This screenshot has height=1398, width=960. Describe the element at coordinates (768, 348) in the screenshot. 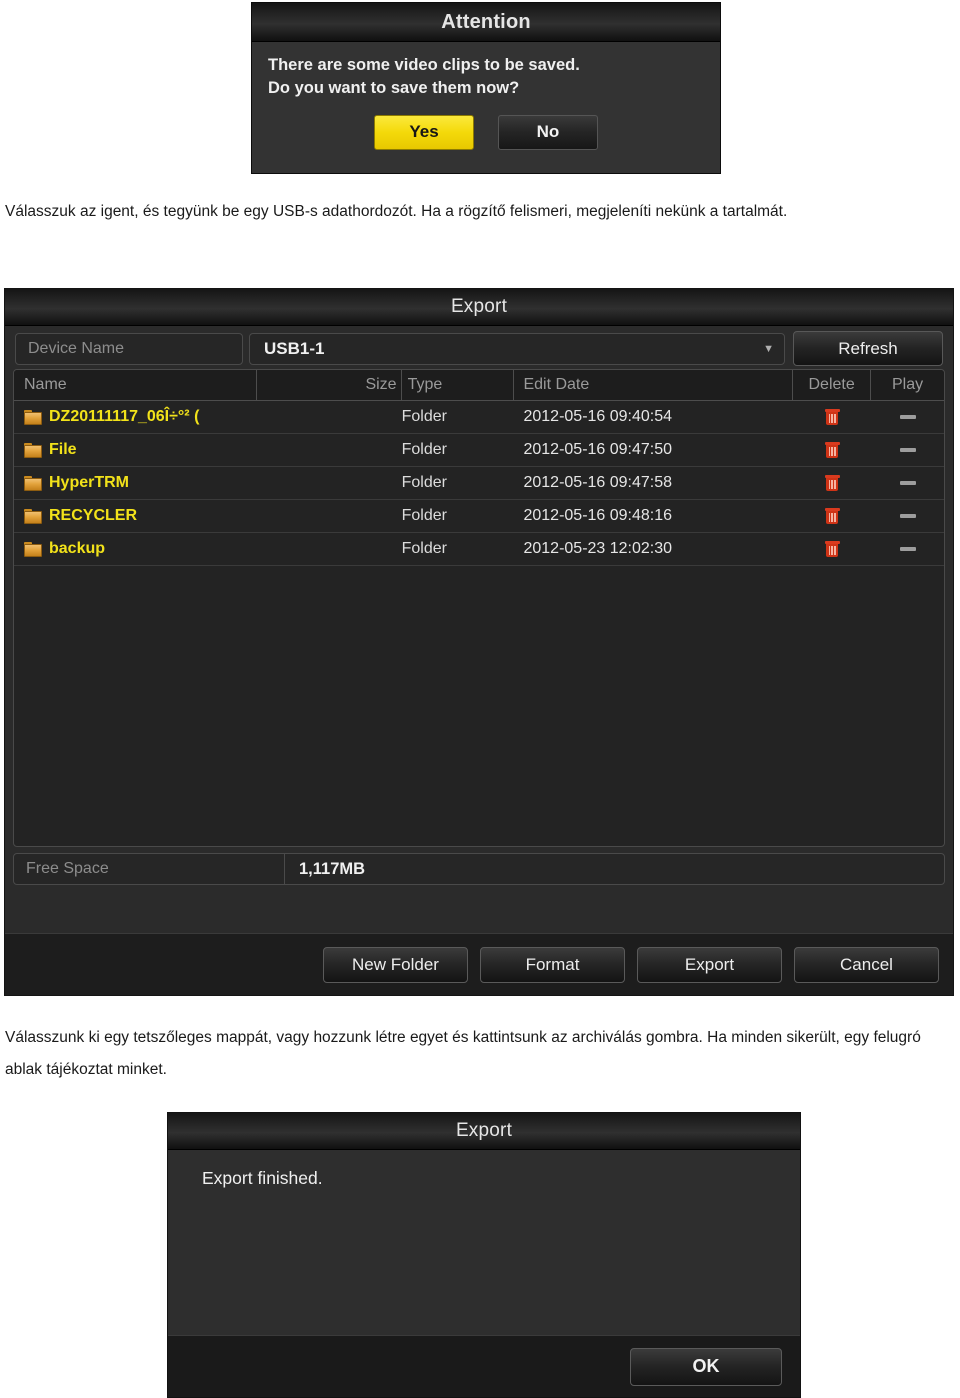

I see `chevron-down-icon: ▼` at that location.